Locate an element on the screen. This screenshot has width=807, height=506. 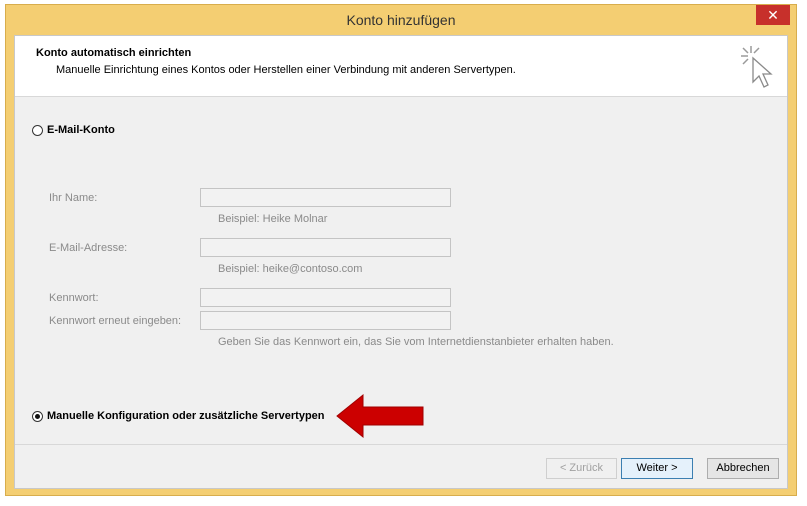
email-label: E-Mail-Adresse: is located at coordinates (88, 248).